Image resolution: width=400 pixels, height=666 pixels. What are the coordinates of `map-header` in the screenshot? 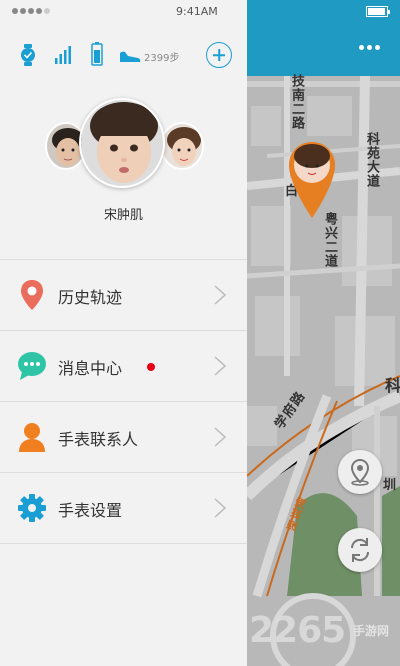 It's located at (323, 38).